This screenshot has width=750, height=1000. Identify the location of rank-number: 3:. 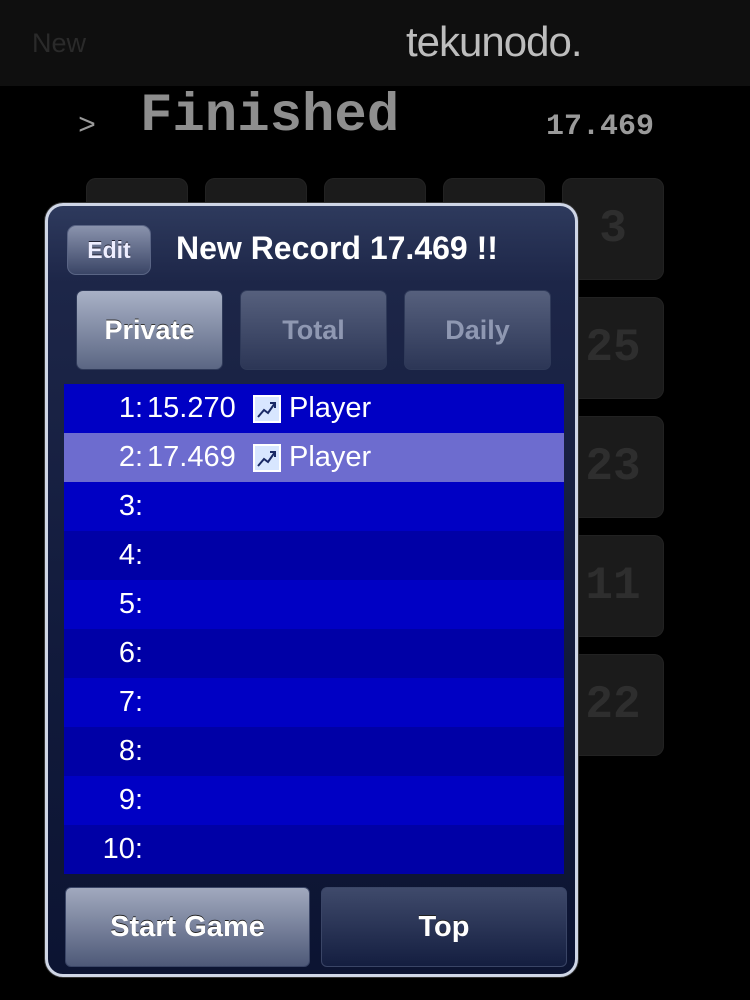
(130, 506).